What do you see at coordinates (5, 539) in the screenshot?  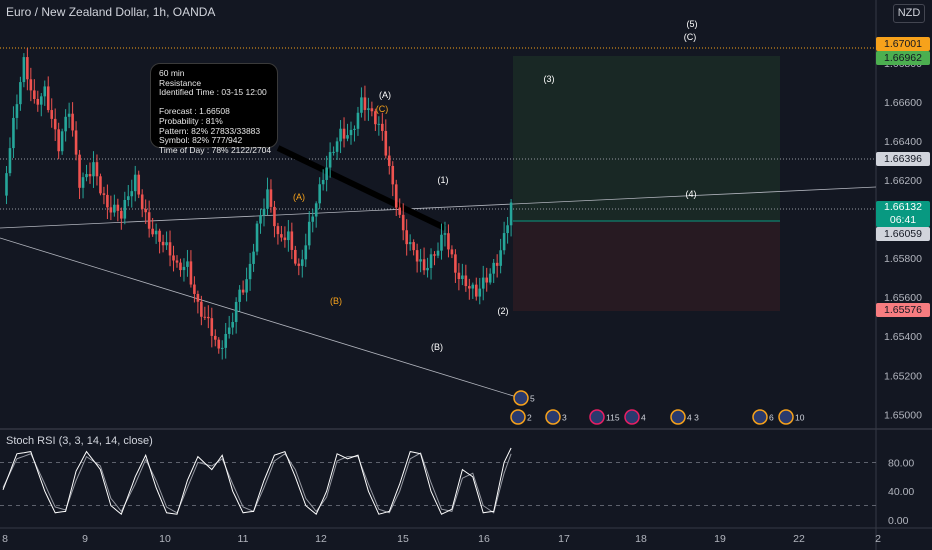 I see `time-tick-label: 8` at bounding box center [5, 539].